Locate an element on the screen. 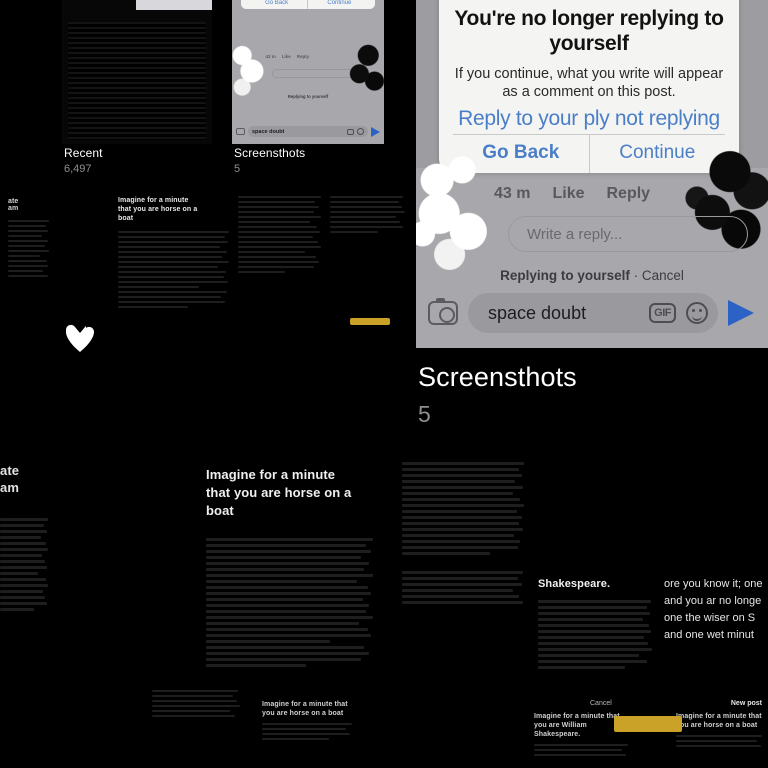  mini-yellow-highlight is located at coordinates (370, 321).